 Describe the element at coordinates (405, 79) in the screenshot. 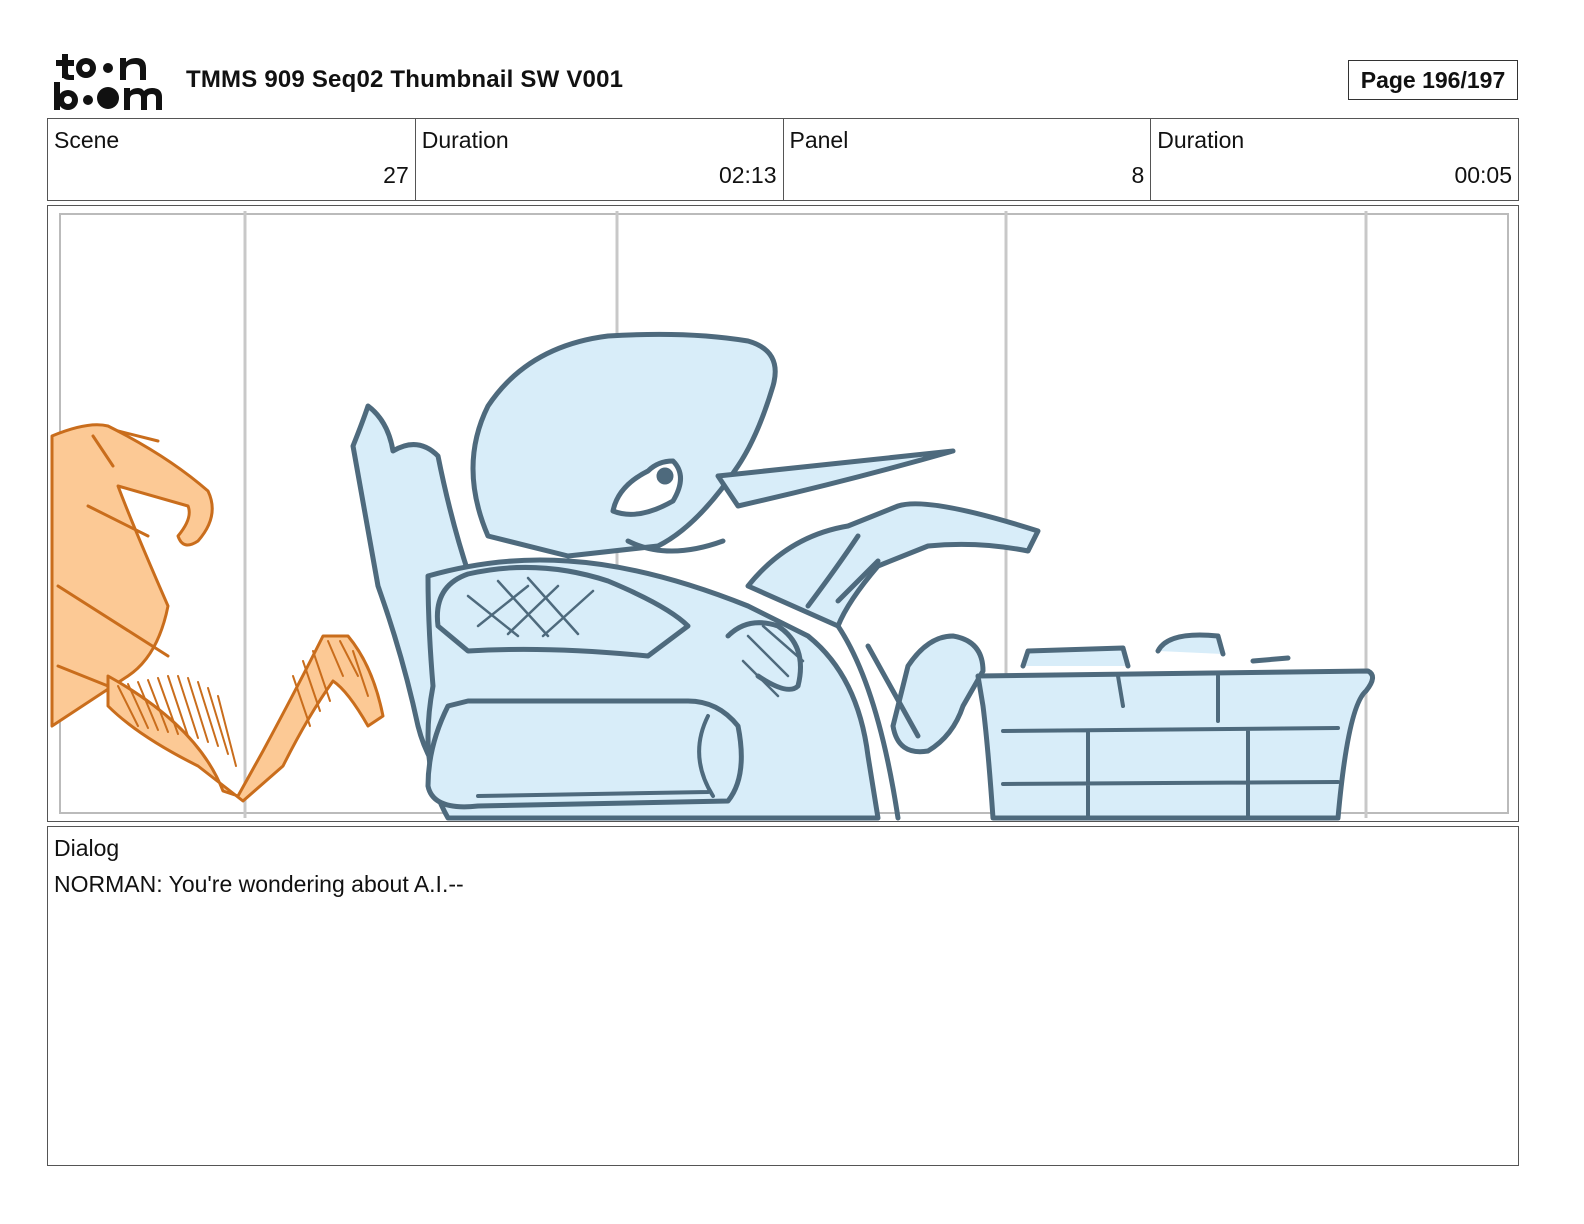

I see `document-title: TMMS 909 Seq02 Thumbnail SW V001` at that location.